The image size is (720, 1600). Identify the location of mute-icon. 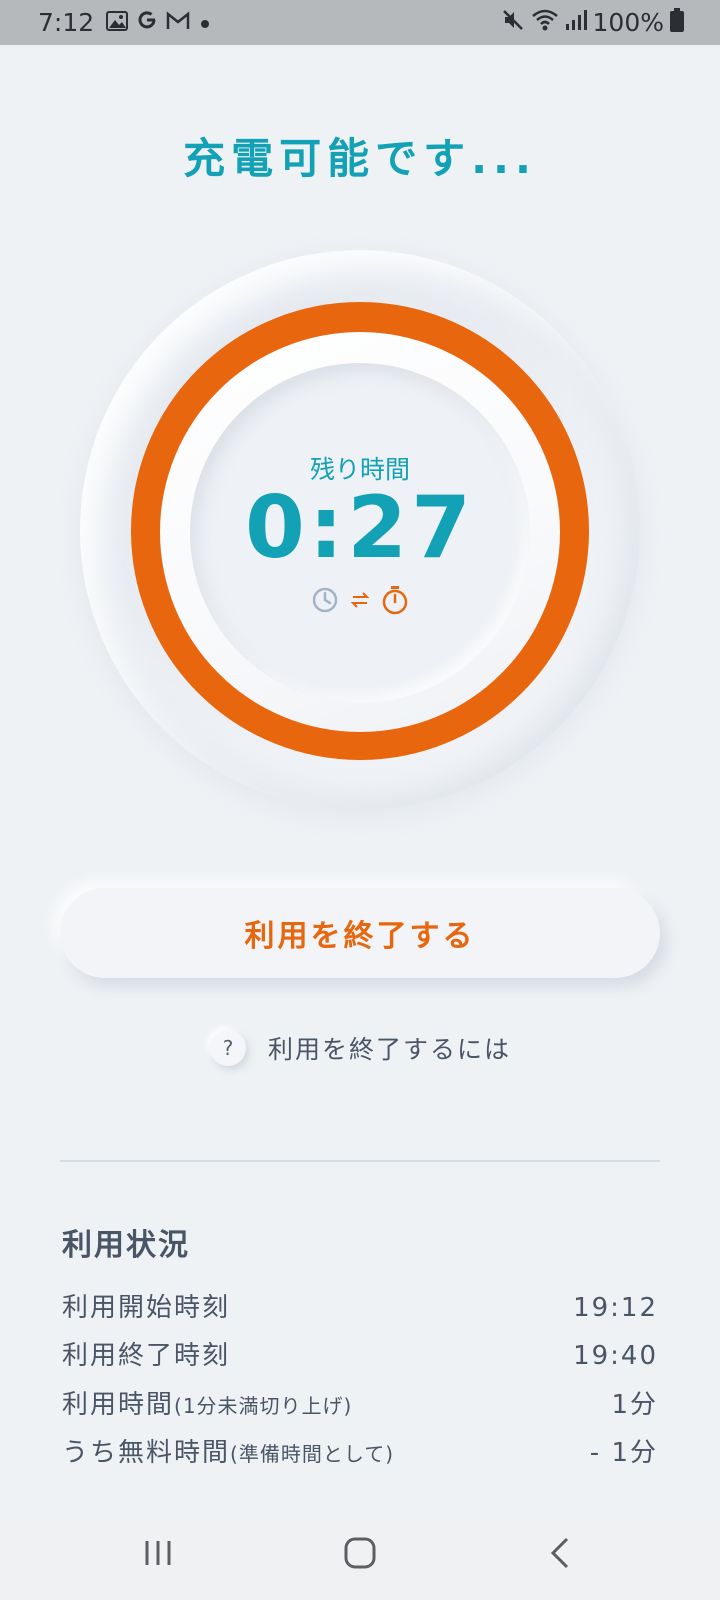
(513, 23).